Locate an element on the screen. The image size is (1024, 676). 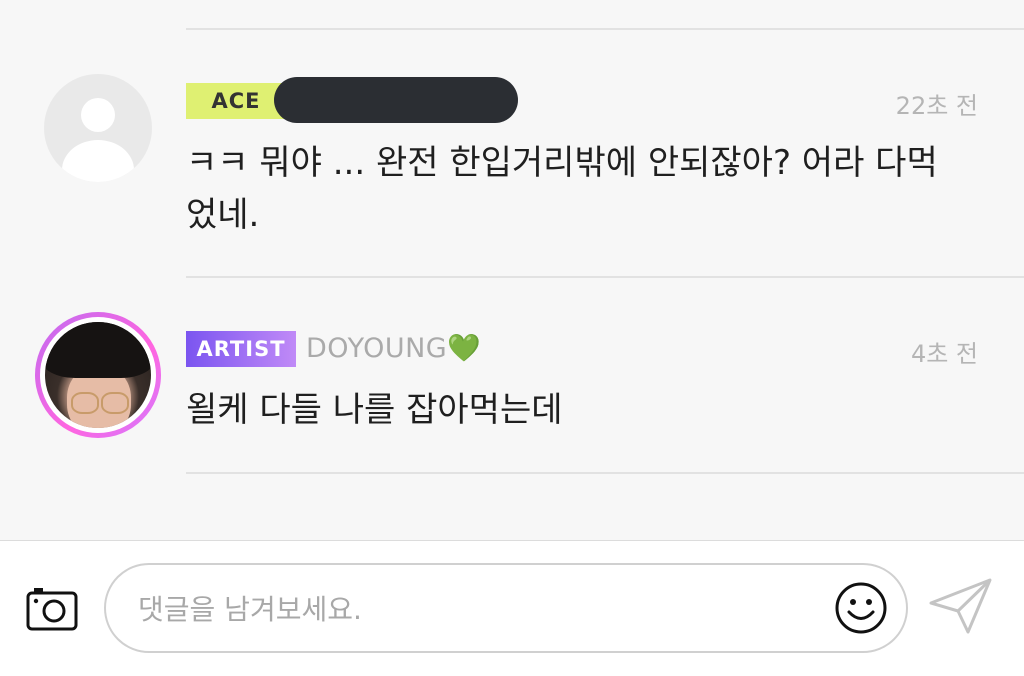
redacted-username is located at coordinates (396, 100).